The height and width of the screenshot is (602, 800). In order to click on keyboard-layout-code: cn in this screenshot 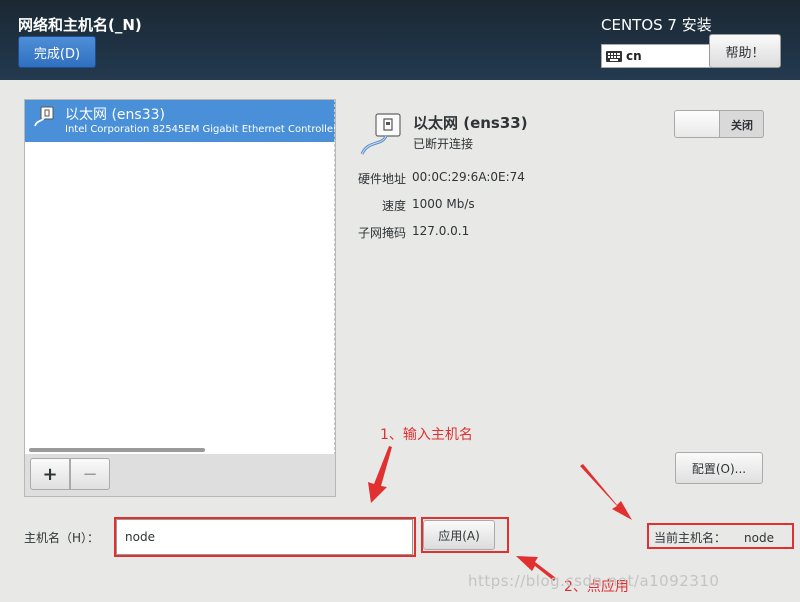, I will do `click(634, 56)`.